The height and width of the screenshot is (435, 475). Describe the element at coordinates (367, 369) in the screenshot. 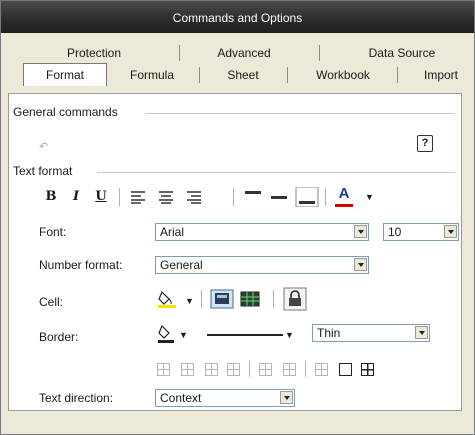

I see `border-all-icon` at that location.